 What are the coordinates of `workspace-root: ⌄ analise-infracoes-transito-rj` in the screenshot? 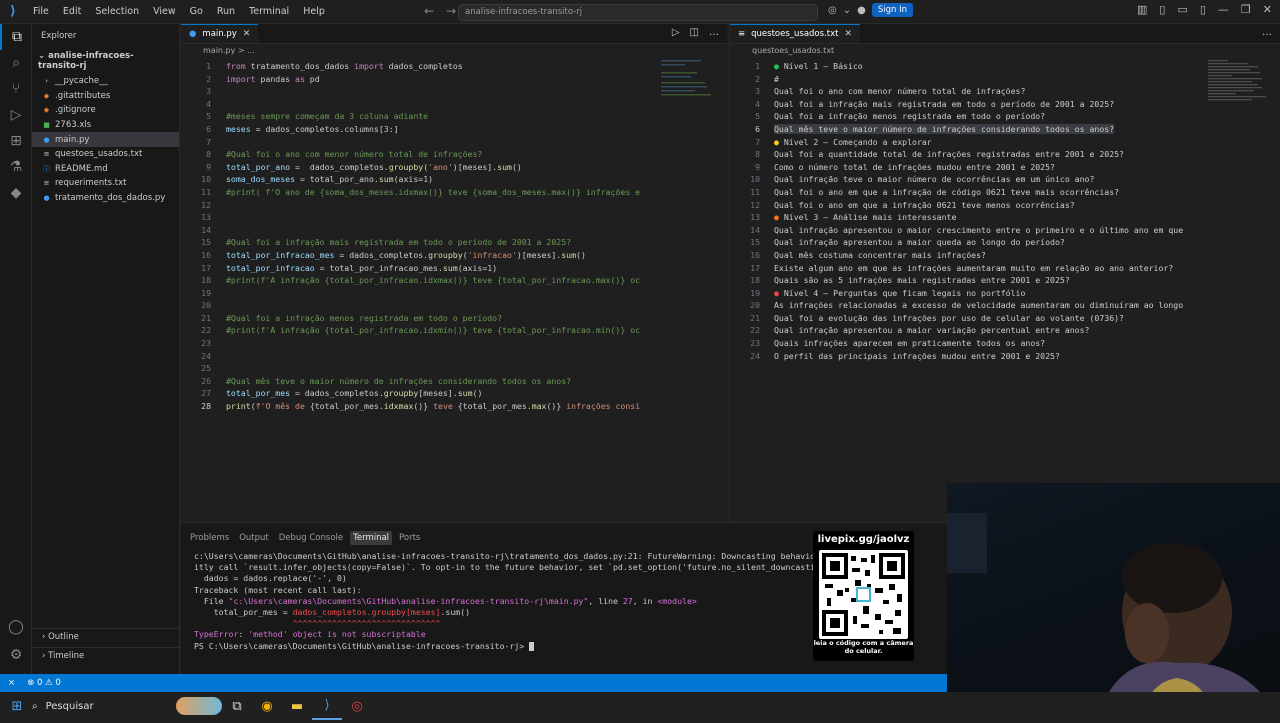 It's located at (105, 61).